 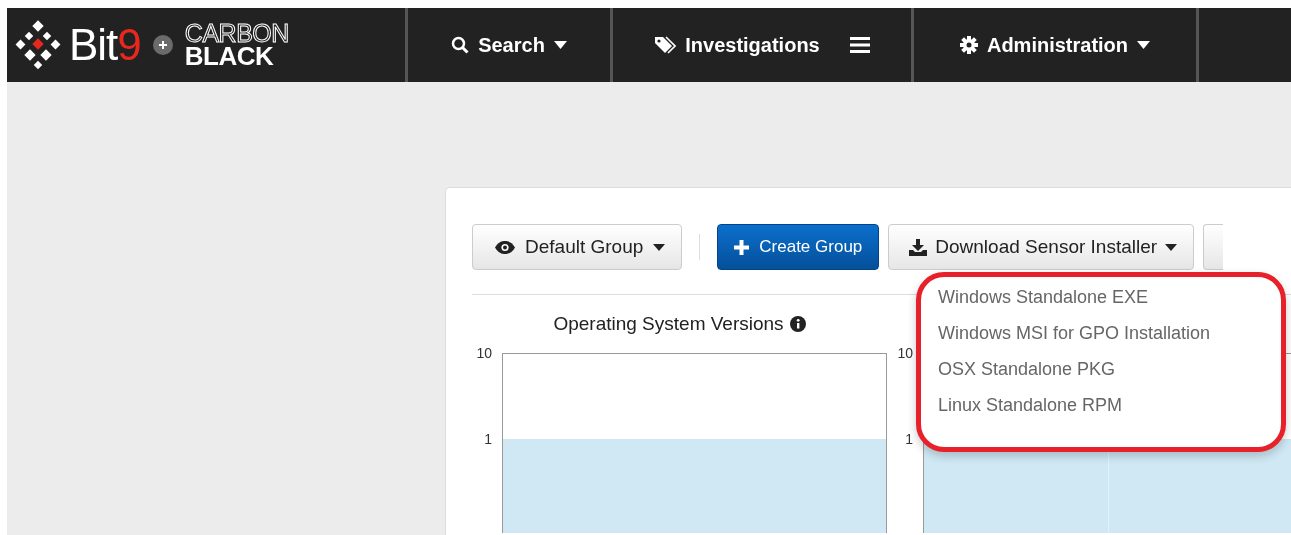 I want to click on menu-item: OSX Standalone PKG, so click(x=1109, y=369).